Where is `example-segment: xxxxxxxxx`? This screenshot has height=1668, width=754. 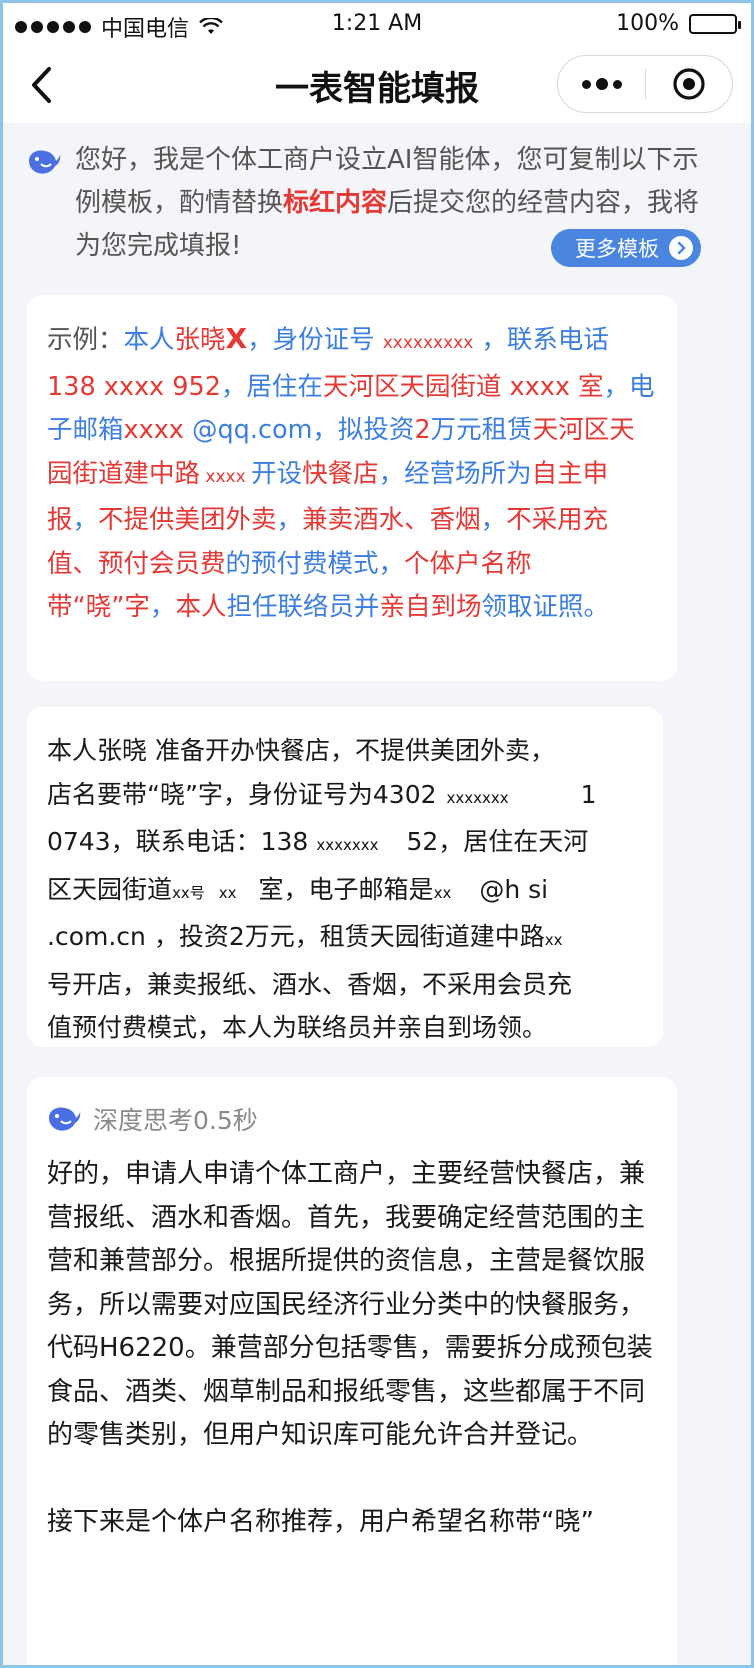
example-segment: xxxxxxxxx is located at coordinates (428, 343).